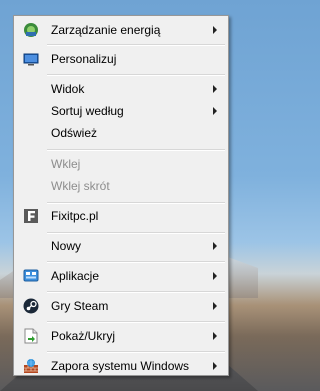 The height and width of the screenshot is (391, 320). Describe the element at coordinates (121, 89) in the screenshot. I see `menu-item-view: Widok` at that location.